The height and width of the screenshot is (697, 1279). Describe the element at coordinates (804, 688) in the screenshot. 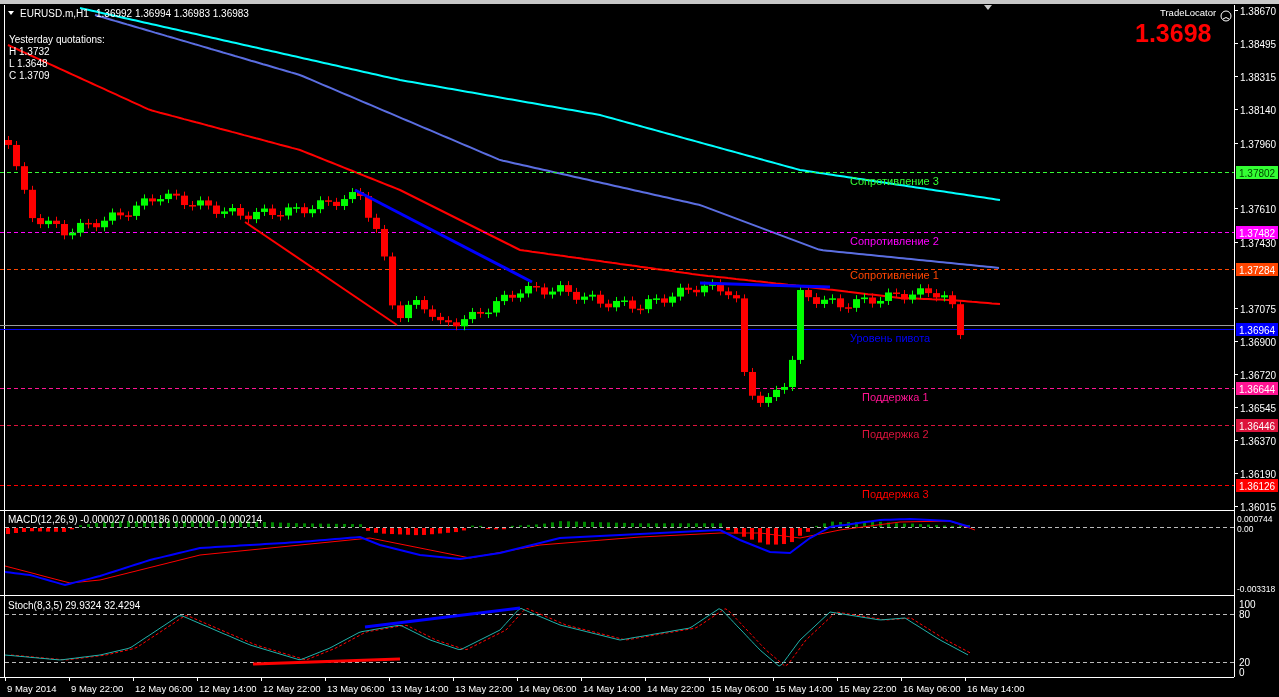

I see `time-axis-label: 15 May 14:00` at that location.